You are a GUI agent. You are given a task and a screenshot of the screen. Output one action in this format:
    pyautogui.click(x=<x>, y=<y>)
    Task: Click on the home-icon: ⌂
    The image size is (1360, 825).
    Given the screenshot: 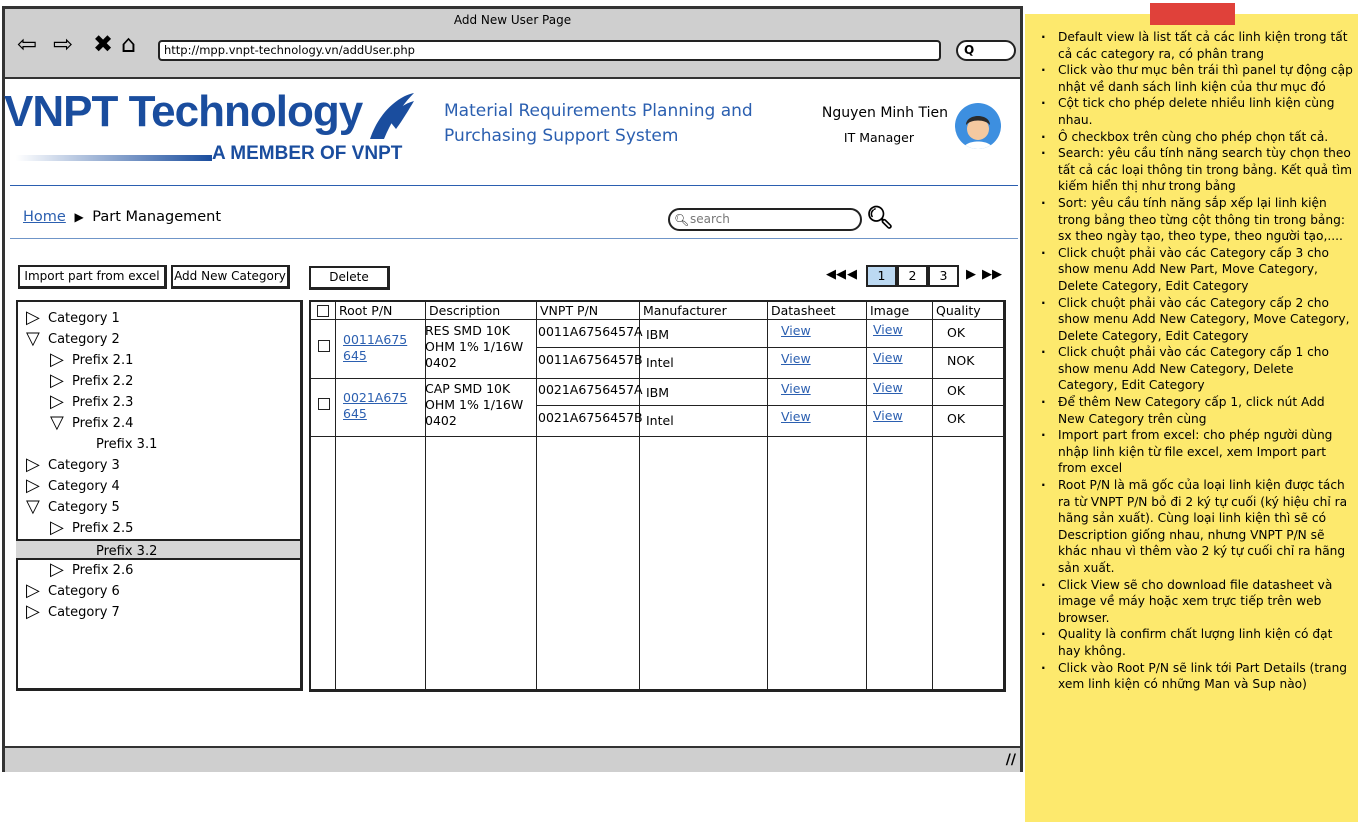 What is the action you would take?
    pyautogui.click(x=128, y=44)
    